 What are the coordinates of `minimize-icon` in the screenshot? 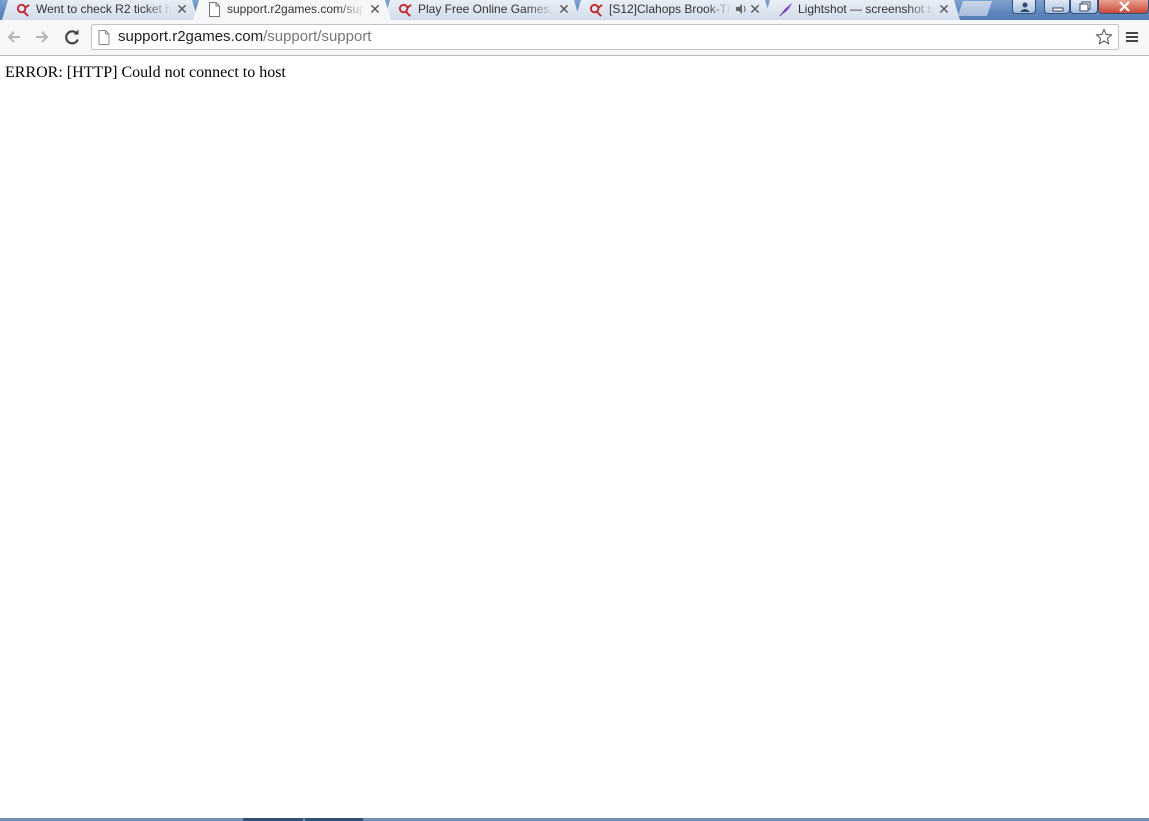 It's located at (1058, 9).